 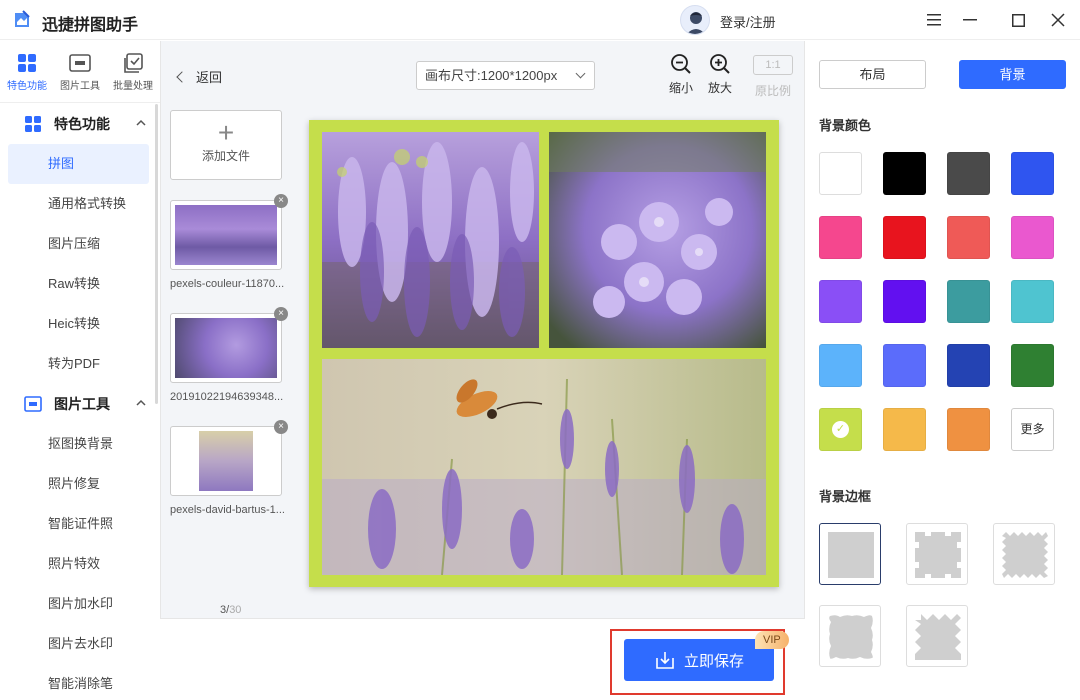 I want to click on tab-background: 背景, so click(x=1012, y=74).